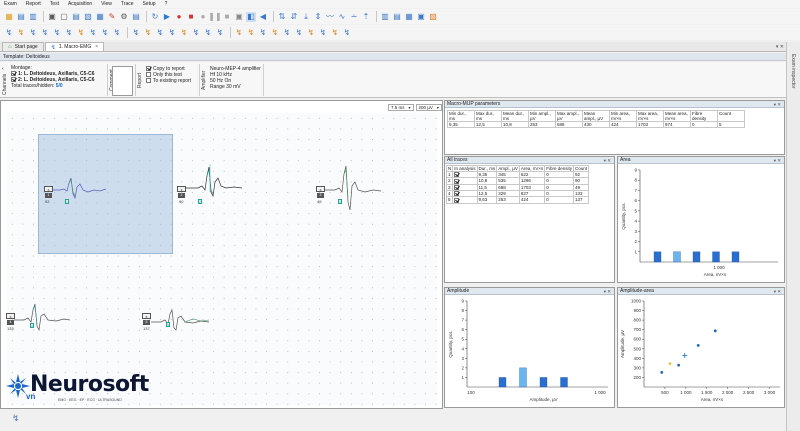 This screenshot has width=800, height=431. I want to click on menu-report: Report, so click(33, 4).